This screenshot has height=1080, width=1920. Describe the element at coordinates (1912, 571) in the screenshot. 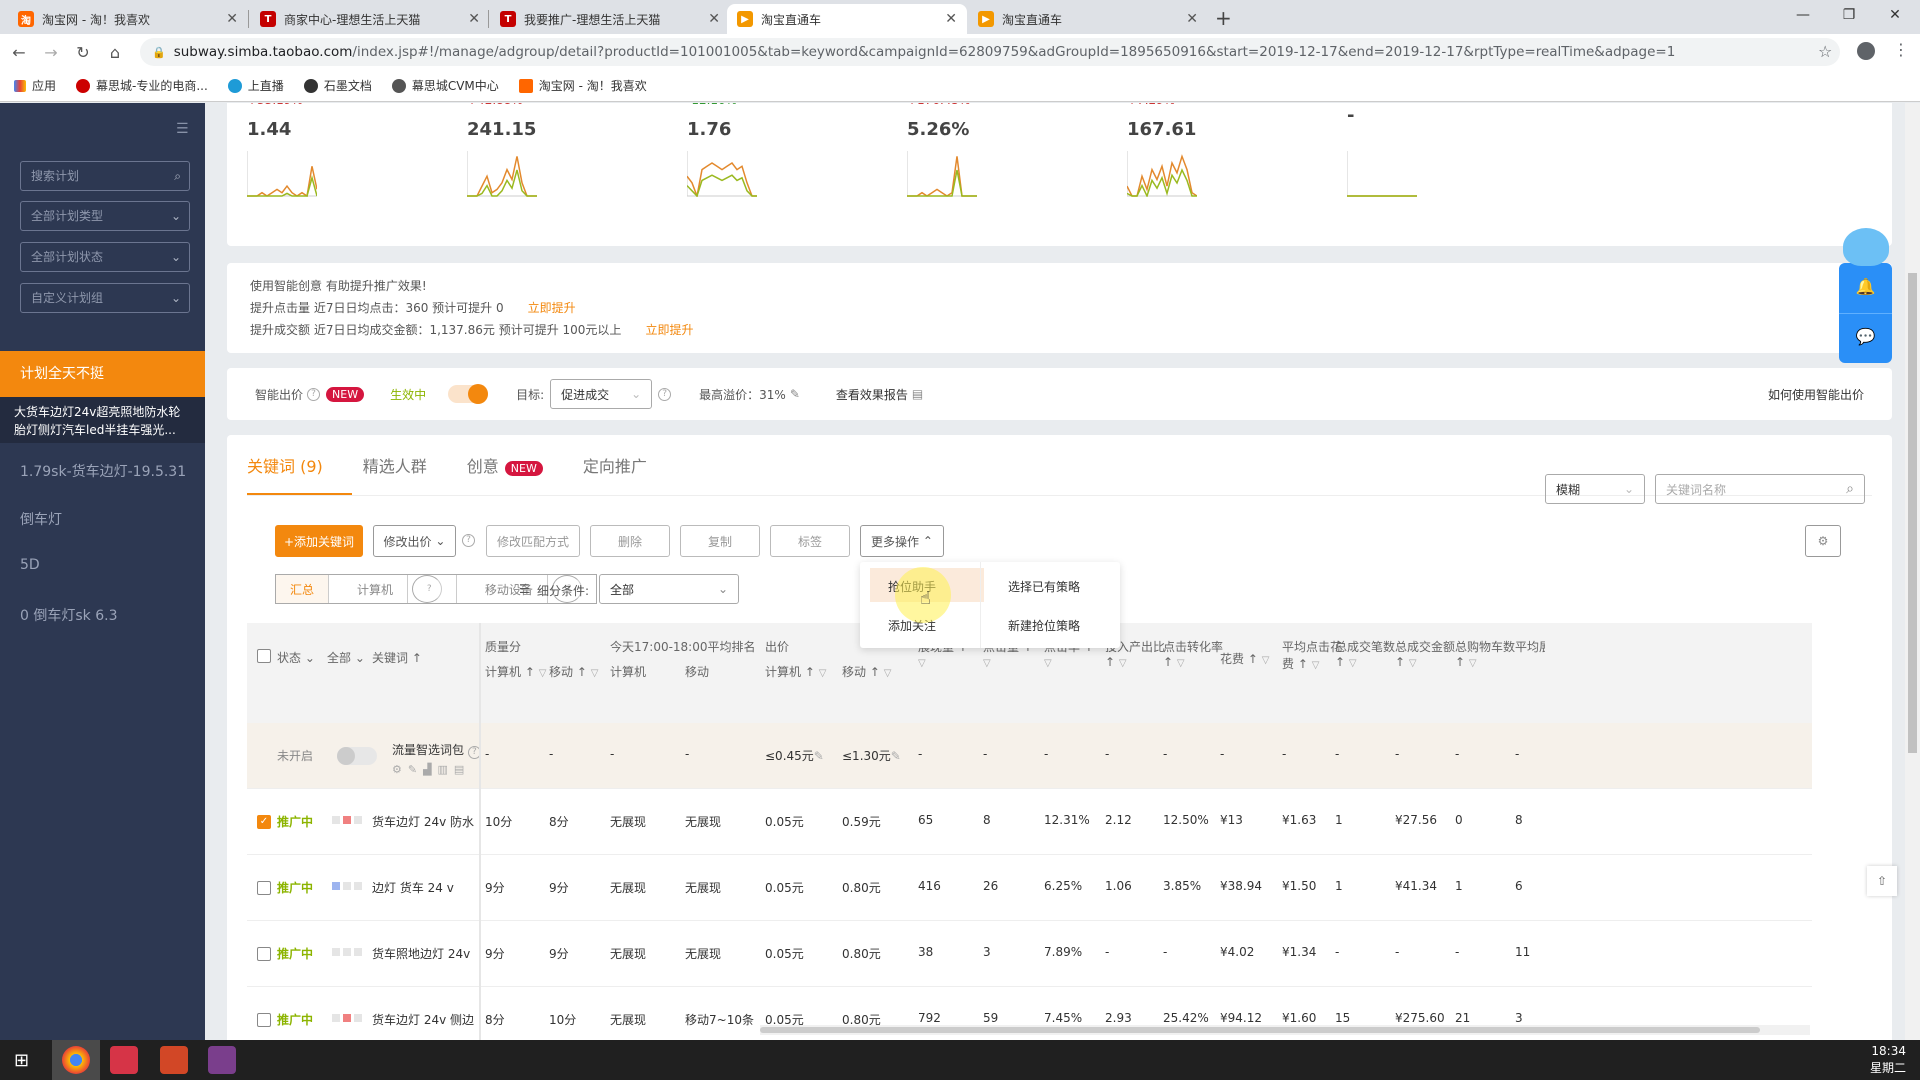

I see `page-scrollbar` at that location.